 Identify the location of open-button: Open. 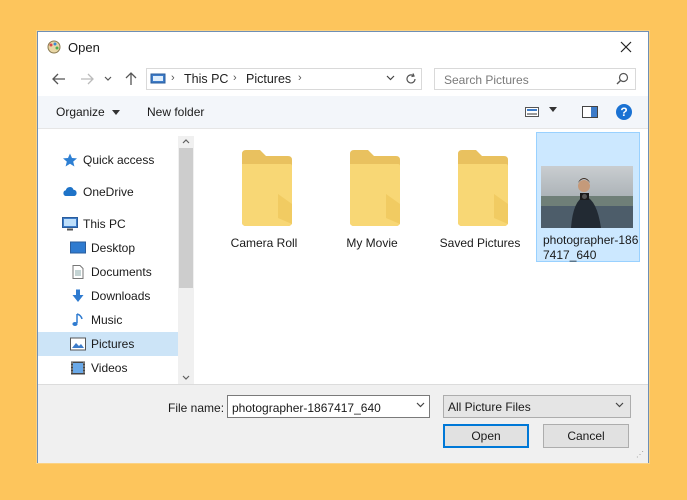
(486, 436).